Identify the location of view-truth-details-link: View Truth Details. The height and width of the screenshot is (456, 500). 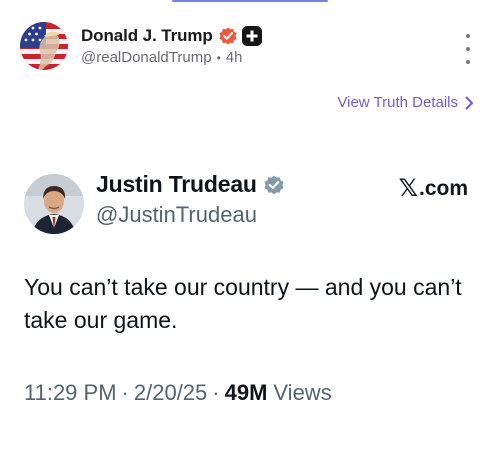
(405, 102).